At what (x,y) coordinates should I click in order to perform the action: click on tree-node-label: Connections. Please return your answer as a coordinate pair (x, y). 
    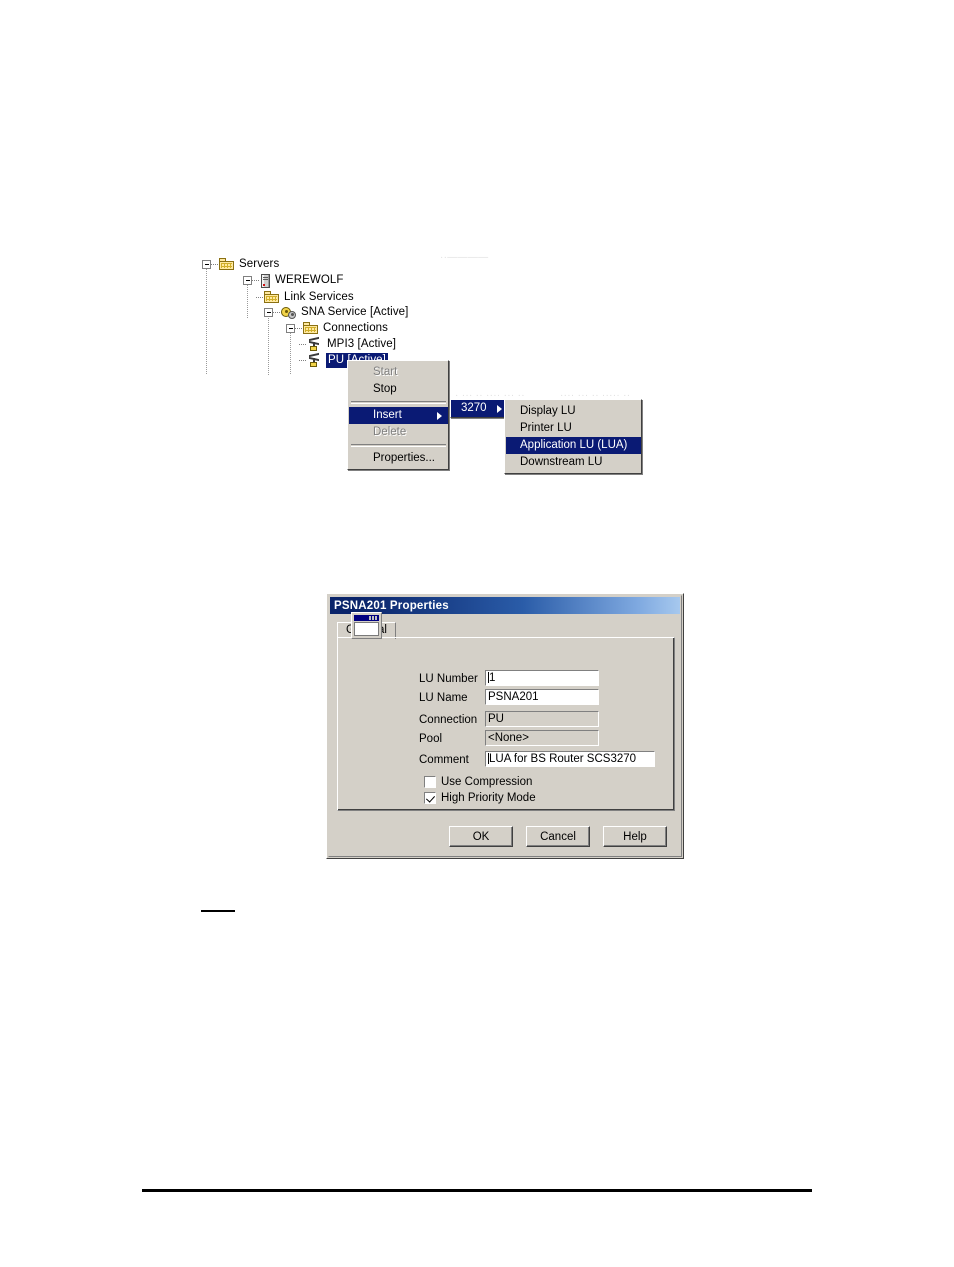
    Looking at the image, I should click on (356, 327).